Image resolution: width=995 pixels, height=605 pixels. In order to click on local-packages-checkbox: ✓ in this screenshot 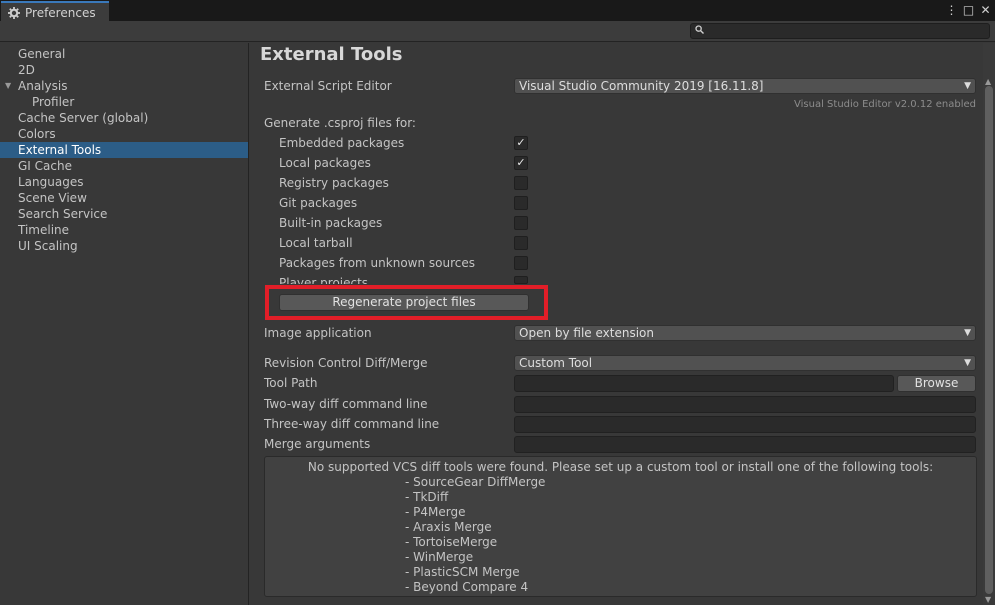, I will do `click(521, 163)`.